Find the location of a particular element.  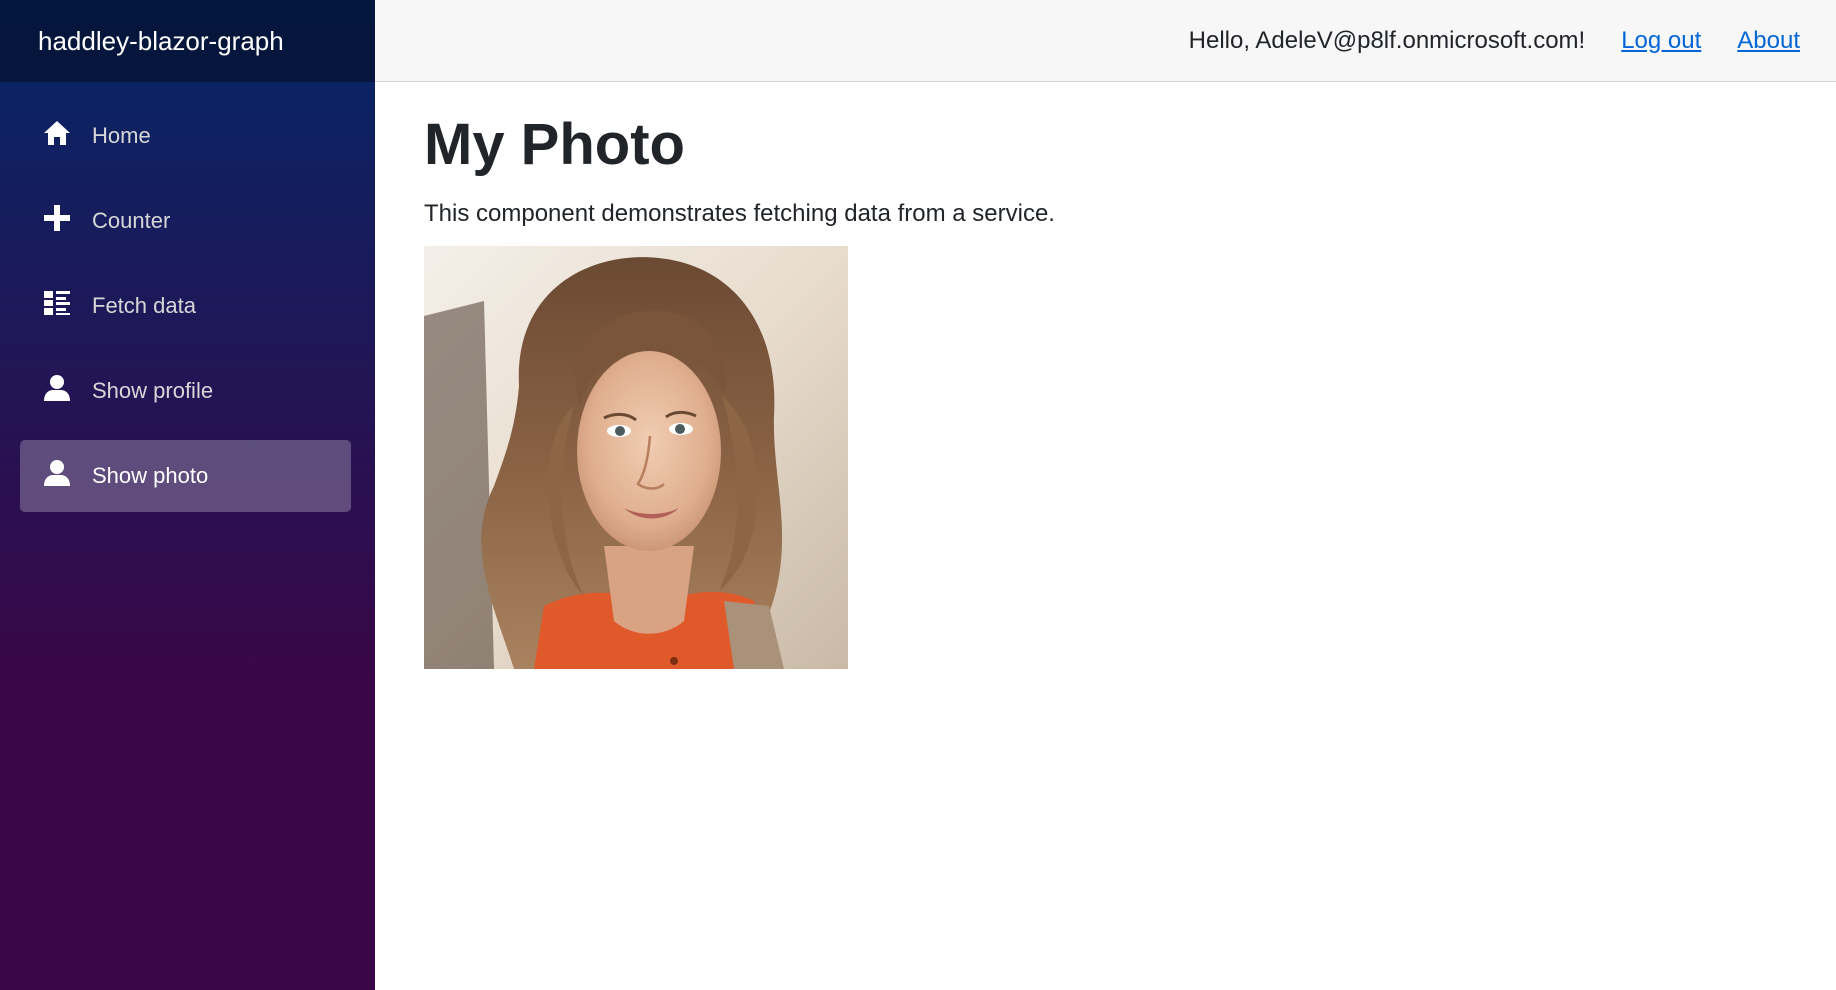

sidebar-item-label: Show photo is located at coordinates (150, 475).